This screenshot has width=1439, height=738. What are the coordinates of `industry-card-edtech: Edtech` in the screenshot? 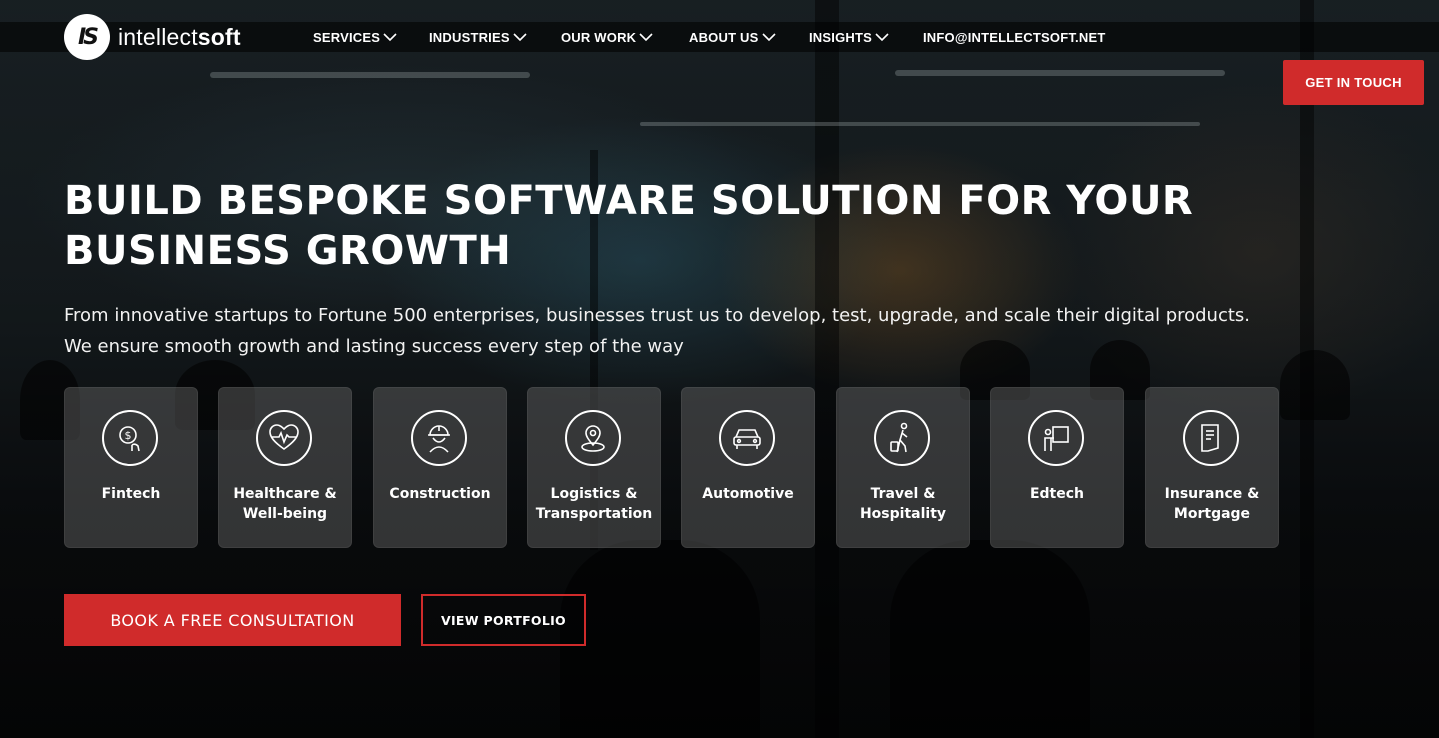 It's located at (1057, 467).